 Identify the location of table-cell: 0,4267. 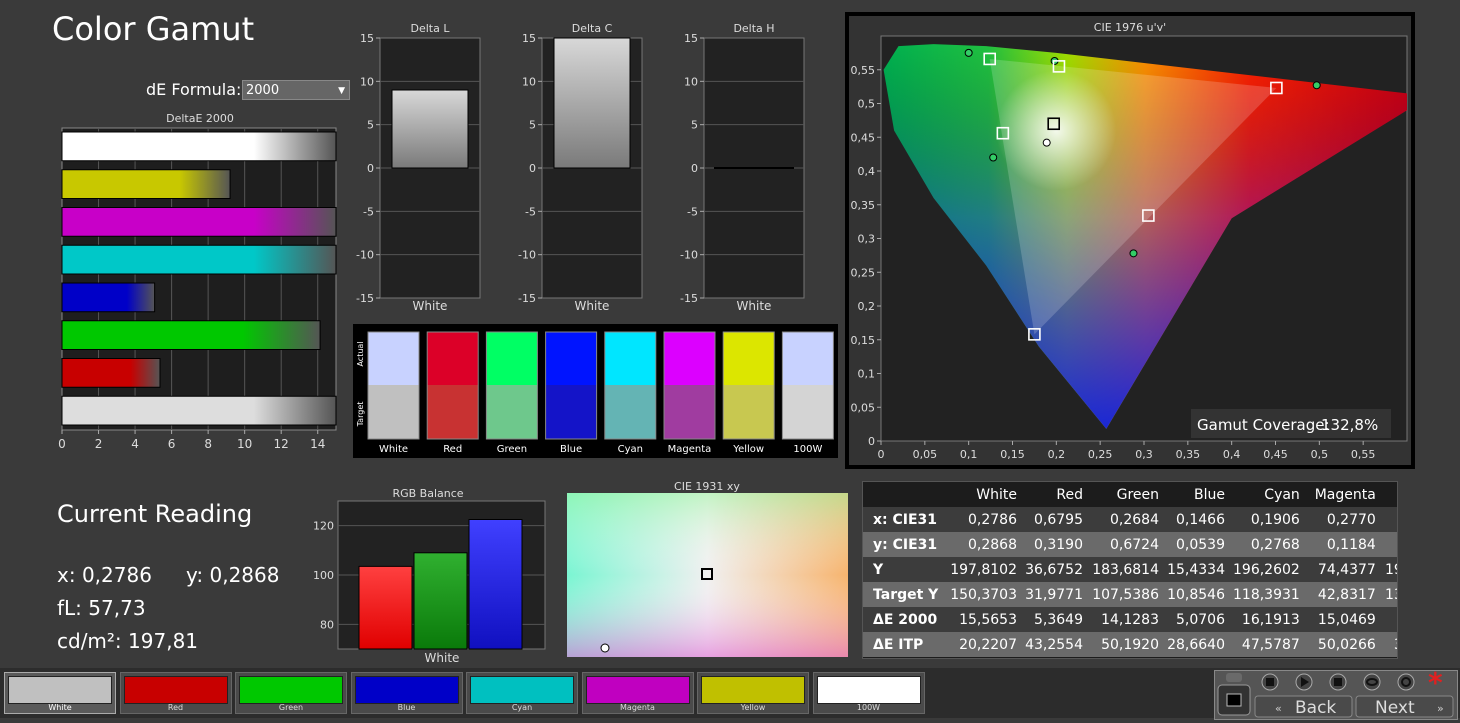
(1390, 519).